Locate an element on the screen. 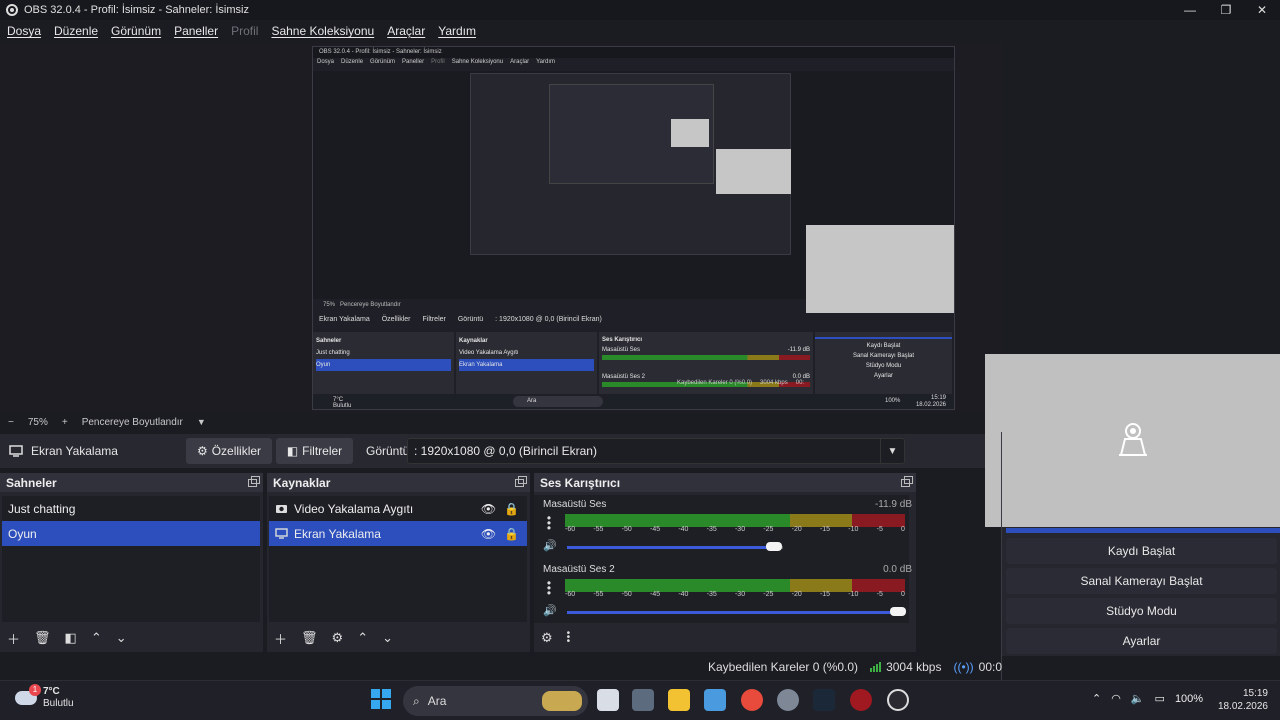 The height and width of the screenshot is (720, 1280). source-item-video-capture: Video Yakalama Aygıtı 👁 🔒 is located at coordinates (398, 508).